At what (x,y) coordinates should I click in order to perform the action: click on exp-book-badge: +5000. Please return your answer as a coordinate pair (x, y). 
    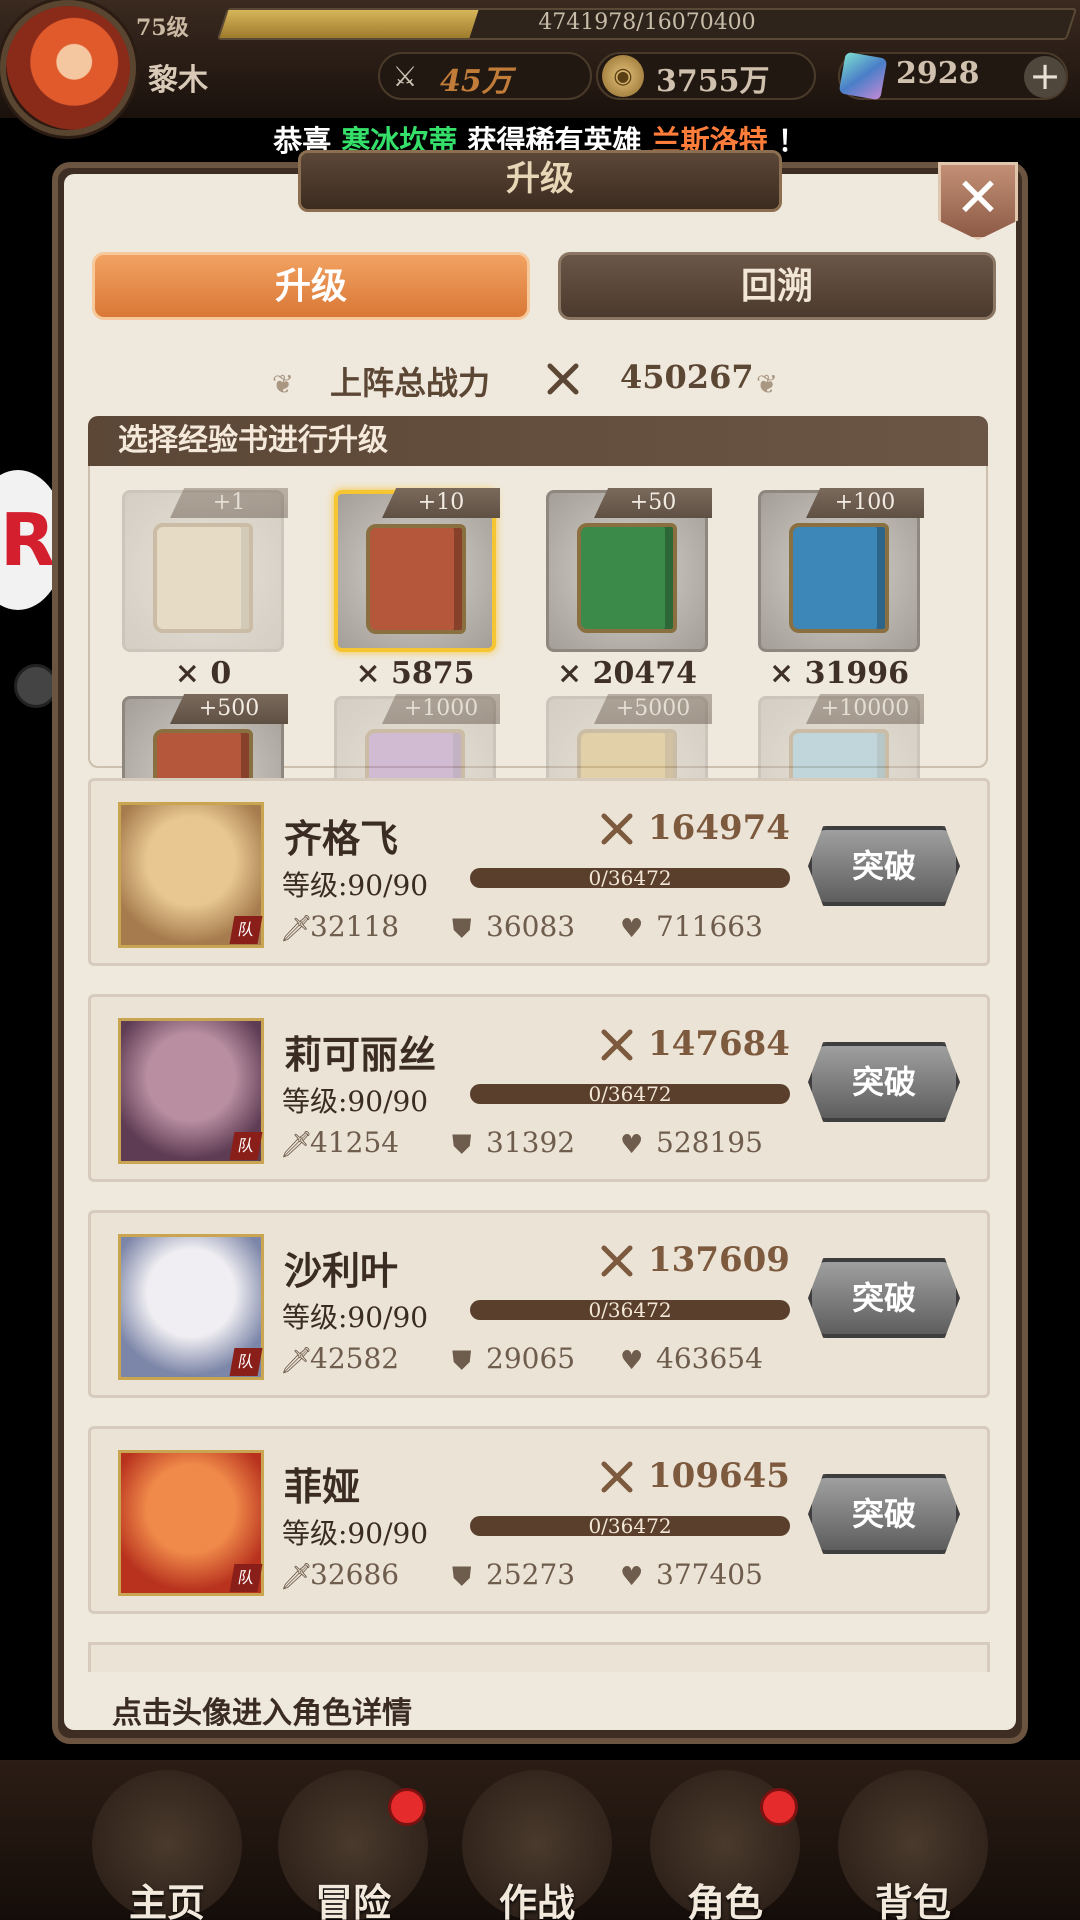
    Looking at the image, I should click on (653, 709).